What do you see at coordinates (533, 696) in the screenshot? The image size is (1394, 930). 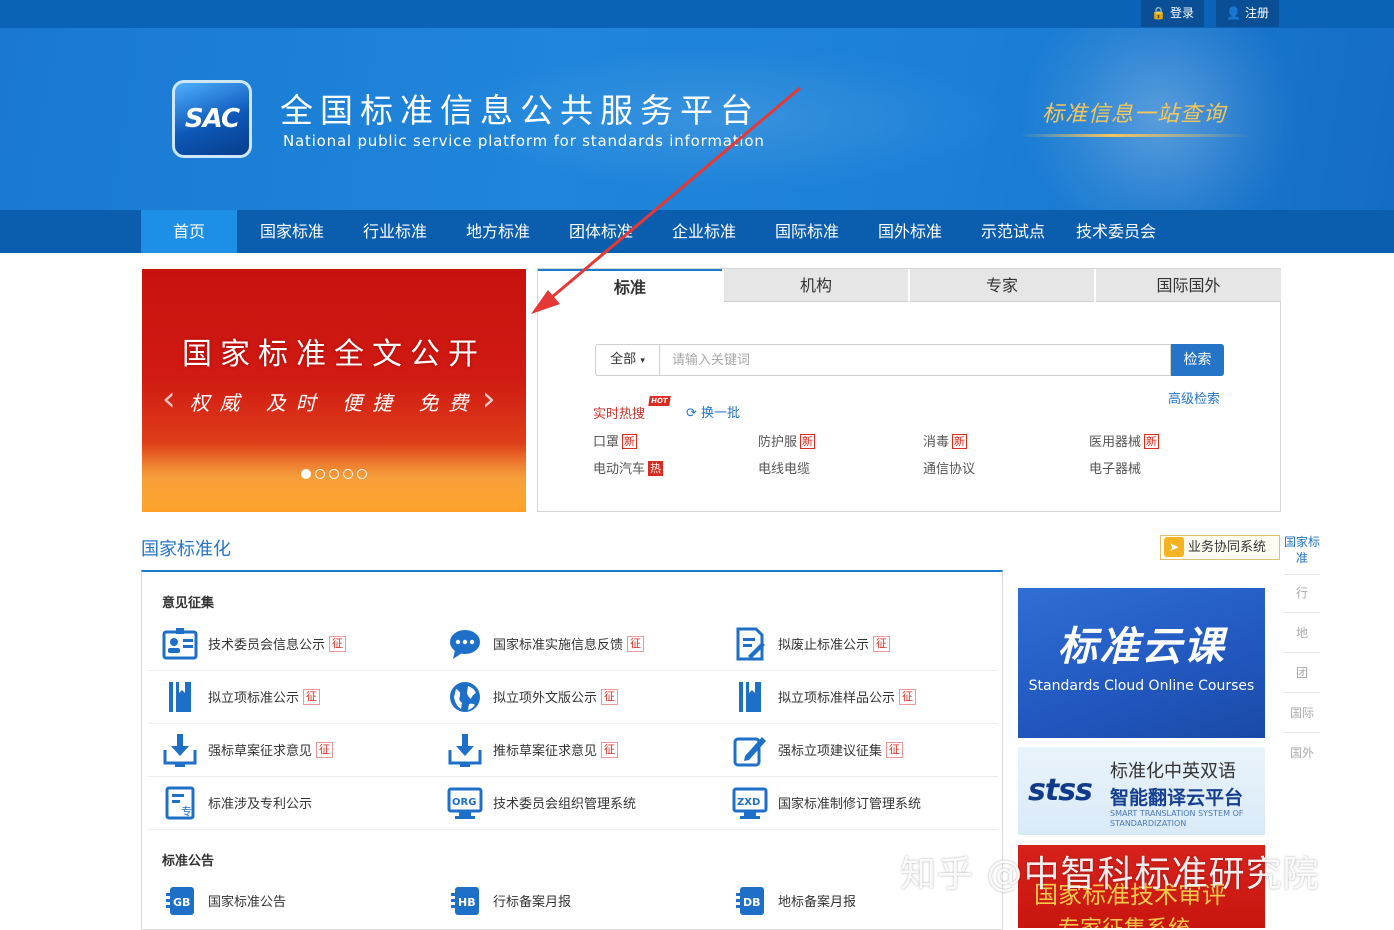 I see `list-item: 拟立项外文版公示征` at bounding box center [533, 696].